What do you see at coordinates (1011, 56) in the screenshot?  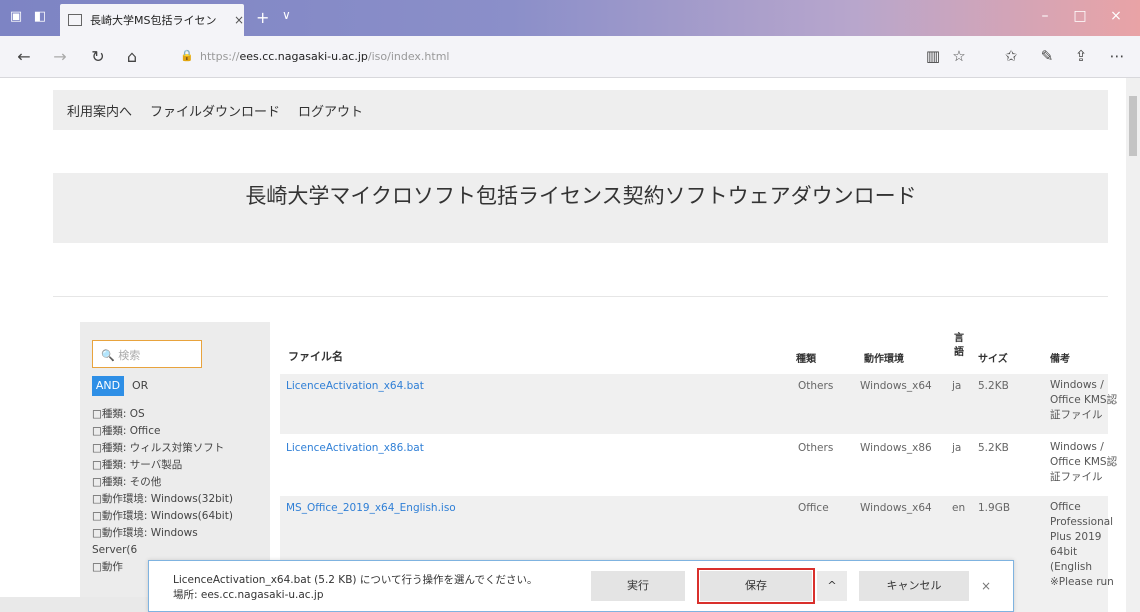 I see `favorites-hub-icon: ✩` at bounding box center [1011, 56].